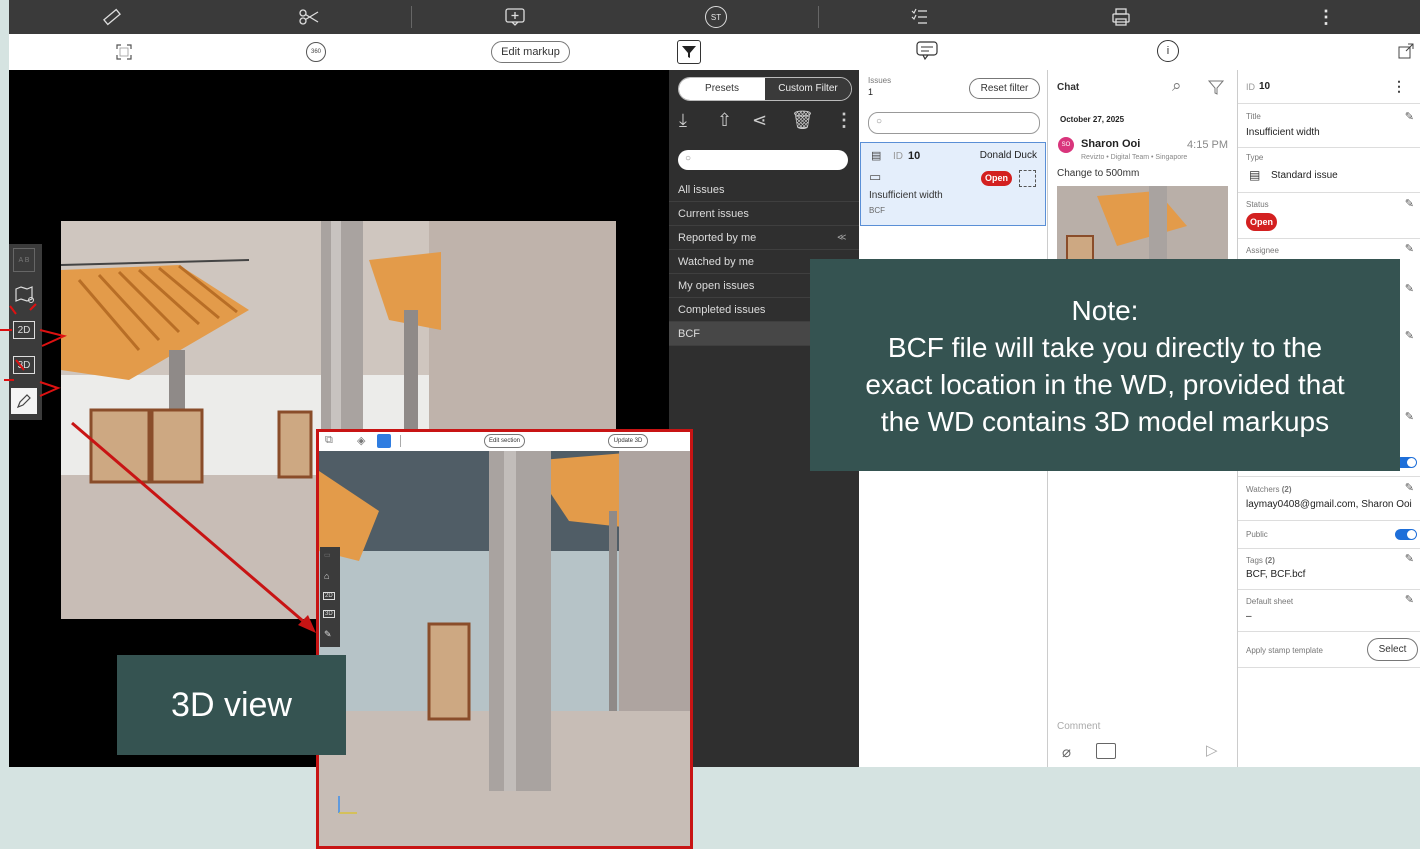 The width and height of the screenshot is (1420, 849). What do you see at coordinates (530, 52) in the screenshot?
I see `edit-markup-button: Edit markup` at bounding box center [530, 52].